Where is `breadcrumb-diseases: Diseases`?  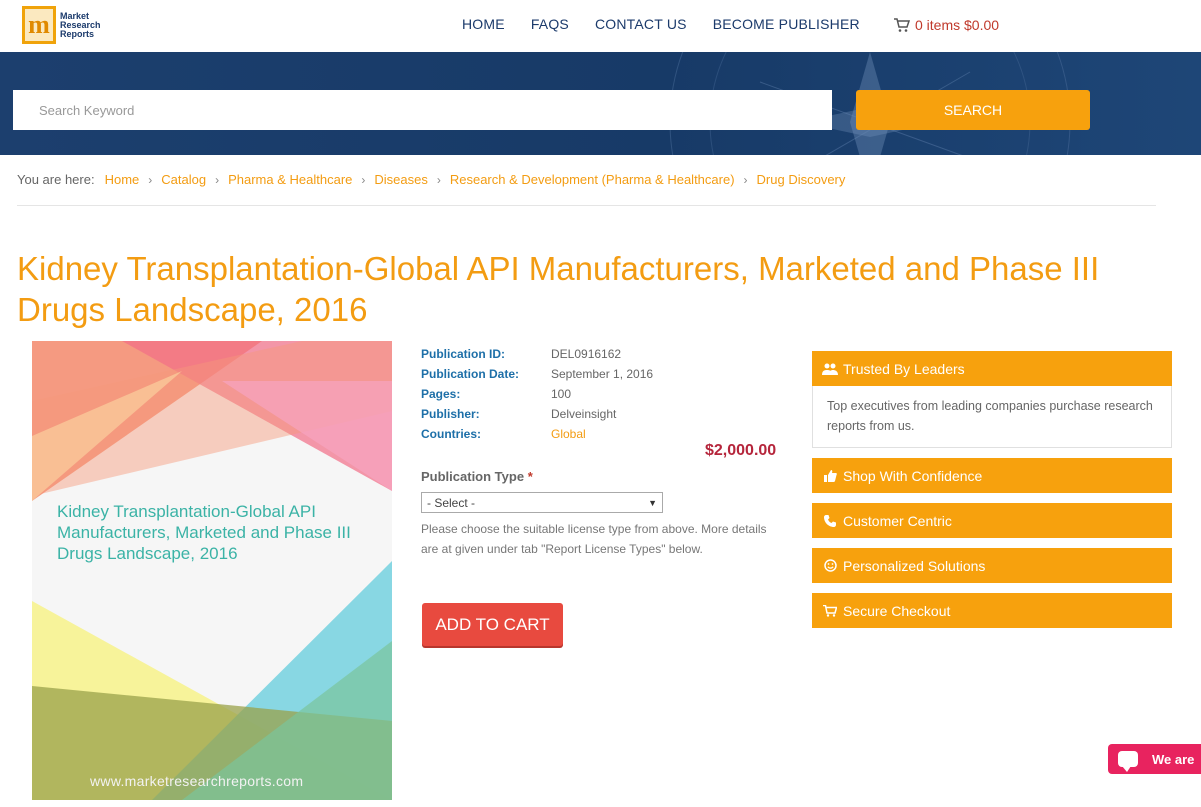 breadcrumb-diseases: Diseases is located at coordinates (400, 179).